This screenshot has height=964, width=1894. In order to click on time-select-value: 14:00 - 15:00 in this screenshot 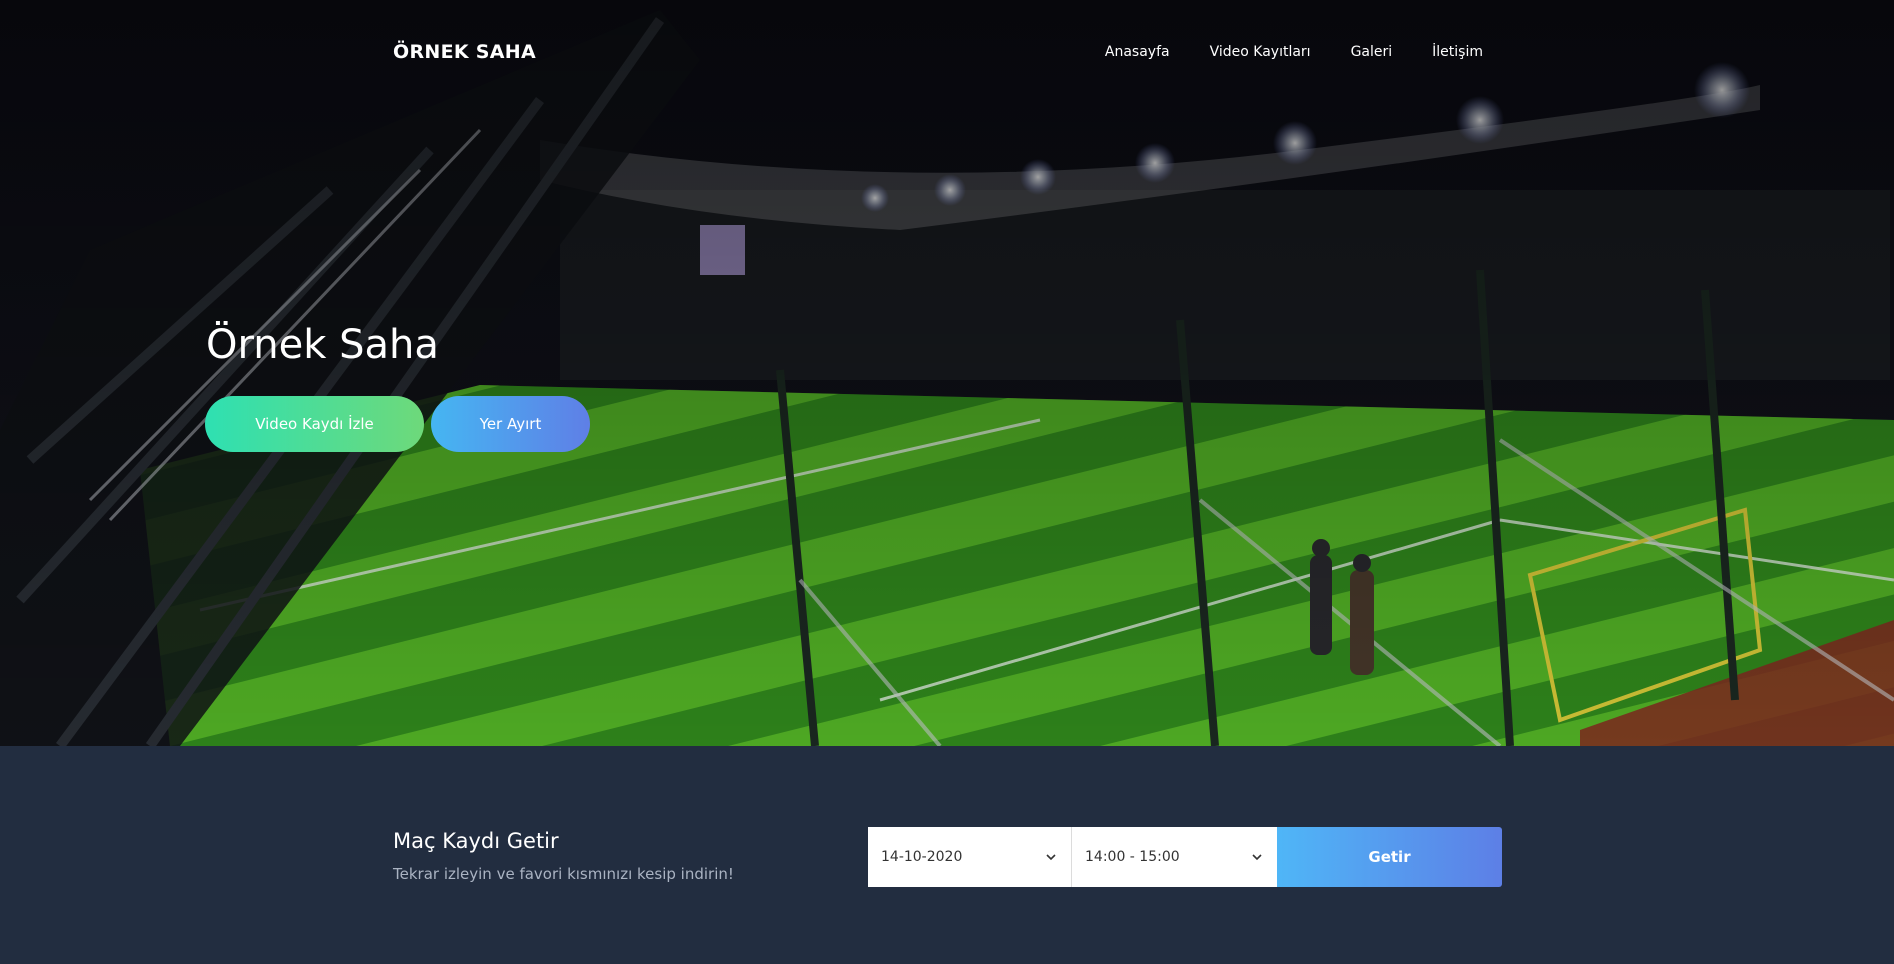, I will do `click(1132, 857)`.